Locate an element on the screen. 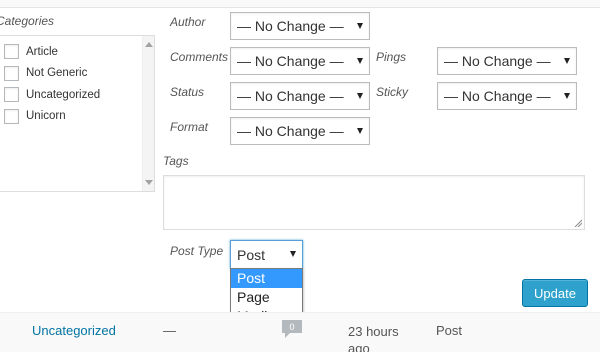  comments-select: — No Change — is located at coordinates (300, 61).